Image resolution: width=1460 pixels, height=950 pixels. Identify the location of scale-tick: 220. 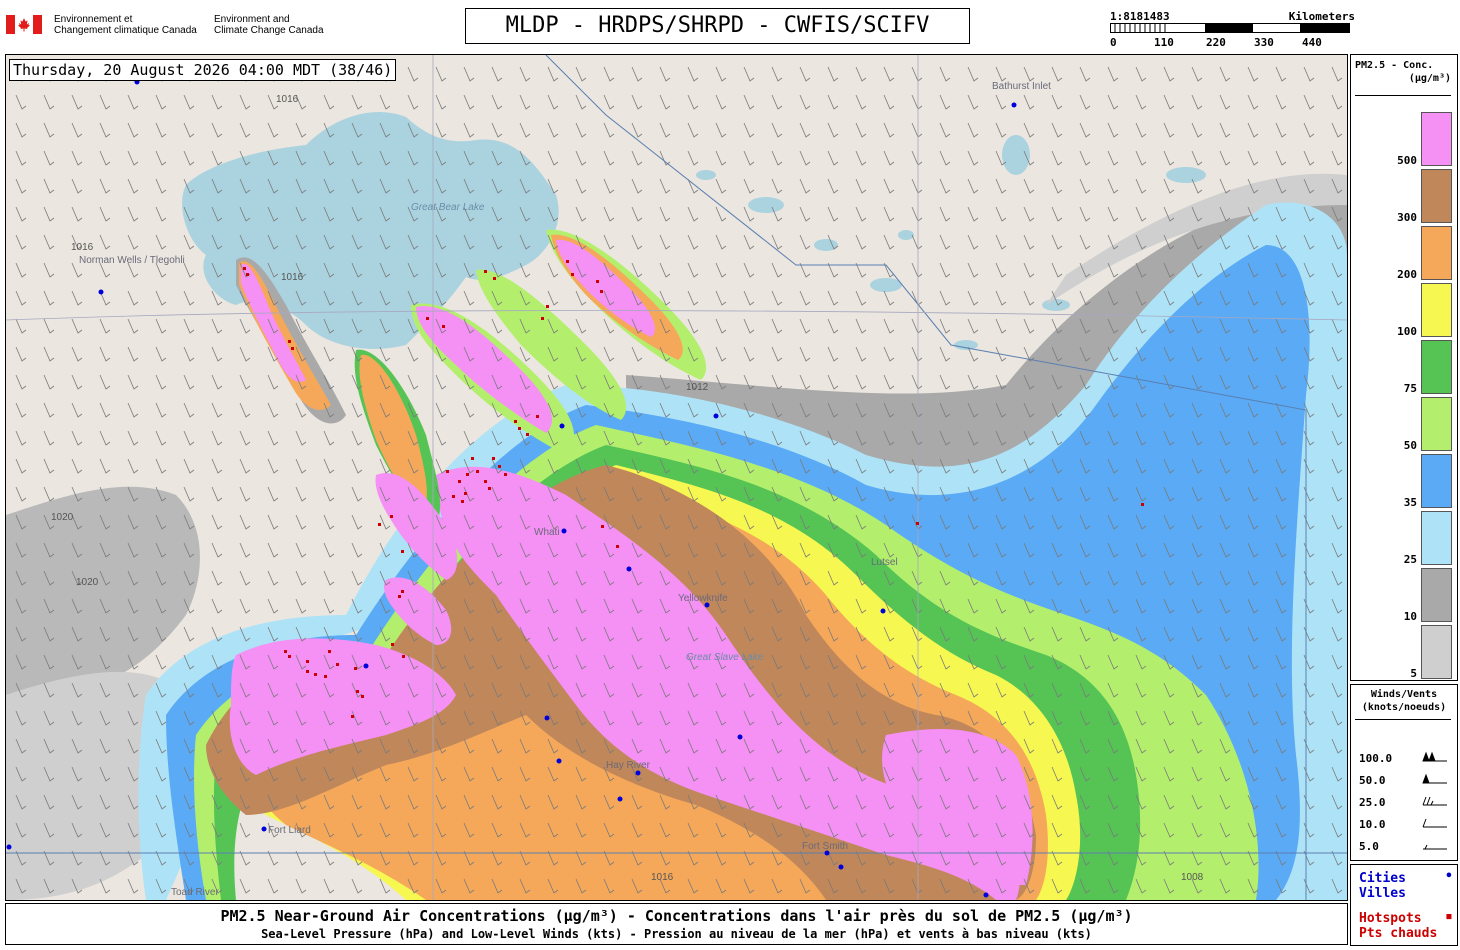
(1216, 42).